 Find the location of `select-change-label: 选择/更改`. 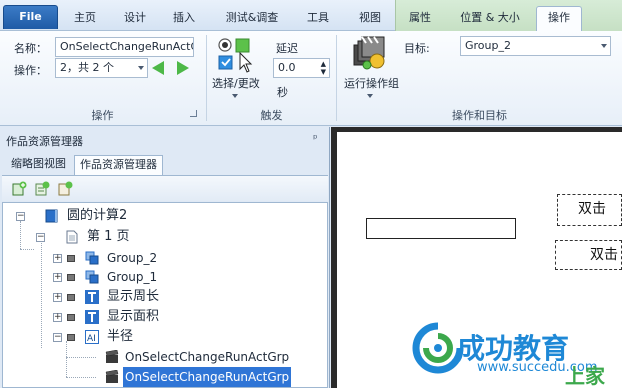

select-change-label: 选择/更改 is located at coordinates (236, 83).